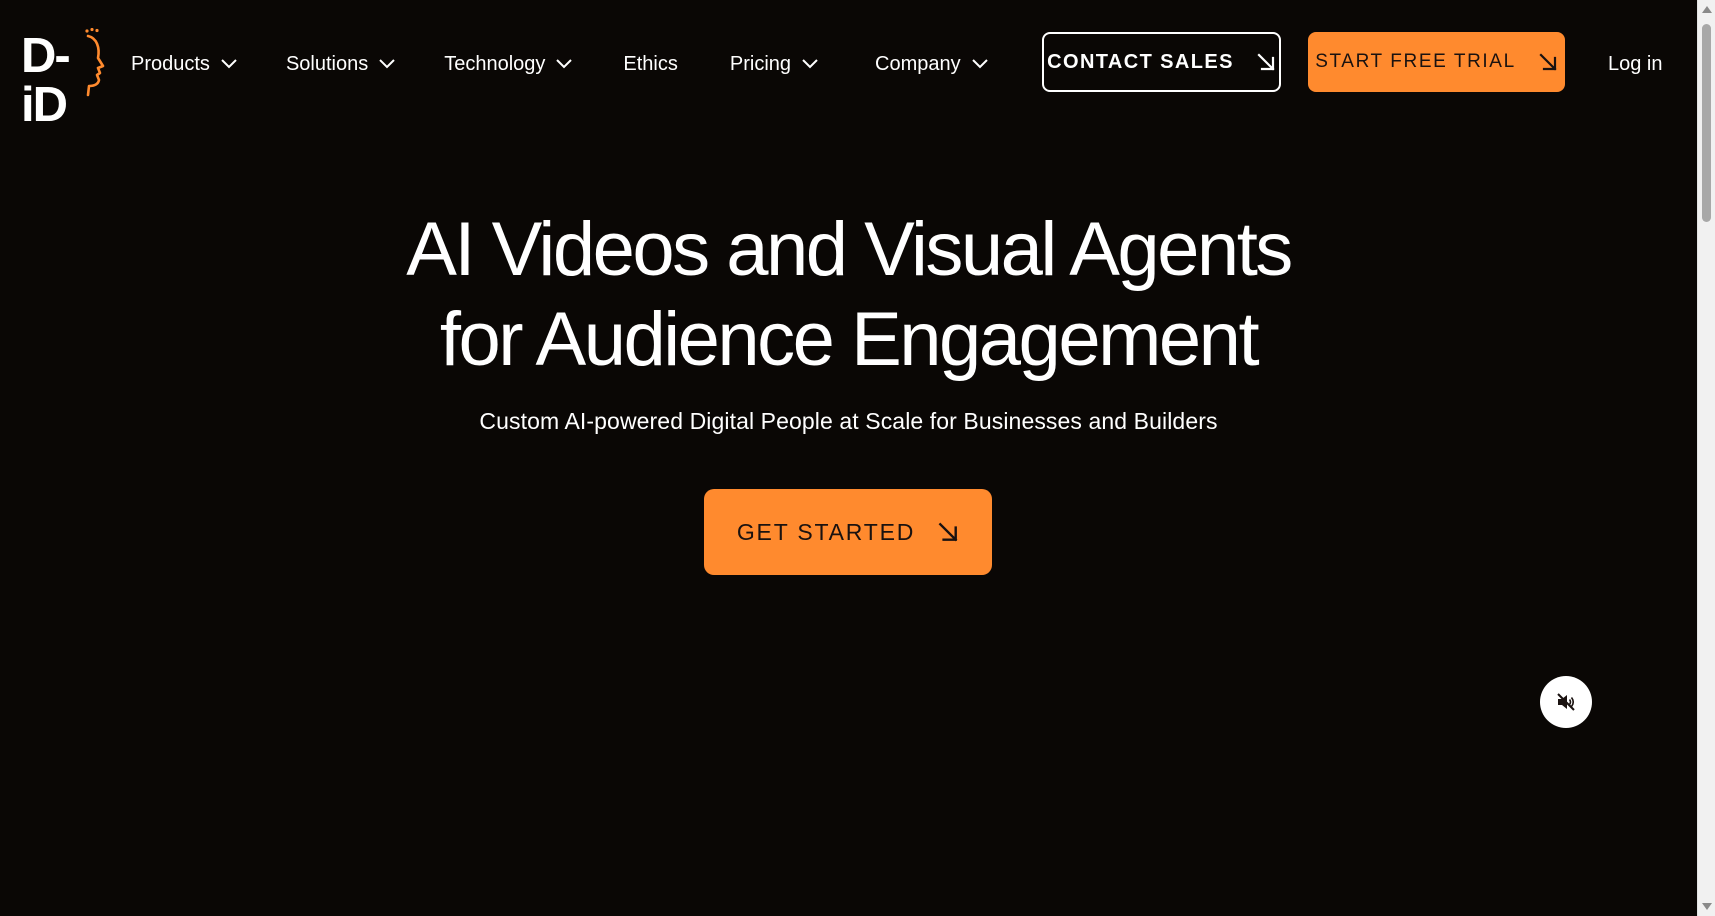 Image resolution: width=1715 pixels, height=916 pixels. What do you see at coordinates (826, 531) in the screenshot?
I see `get-started-label: GET STARTED` at bounding box center [826, 531].